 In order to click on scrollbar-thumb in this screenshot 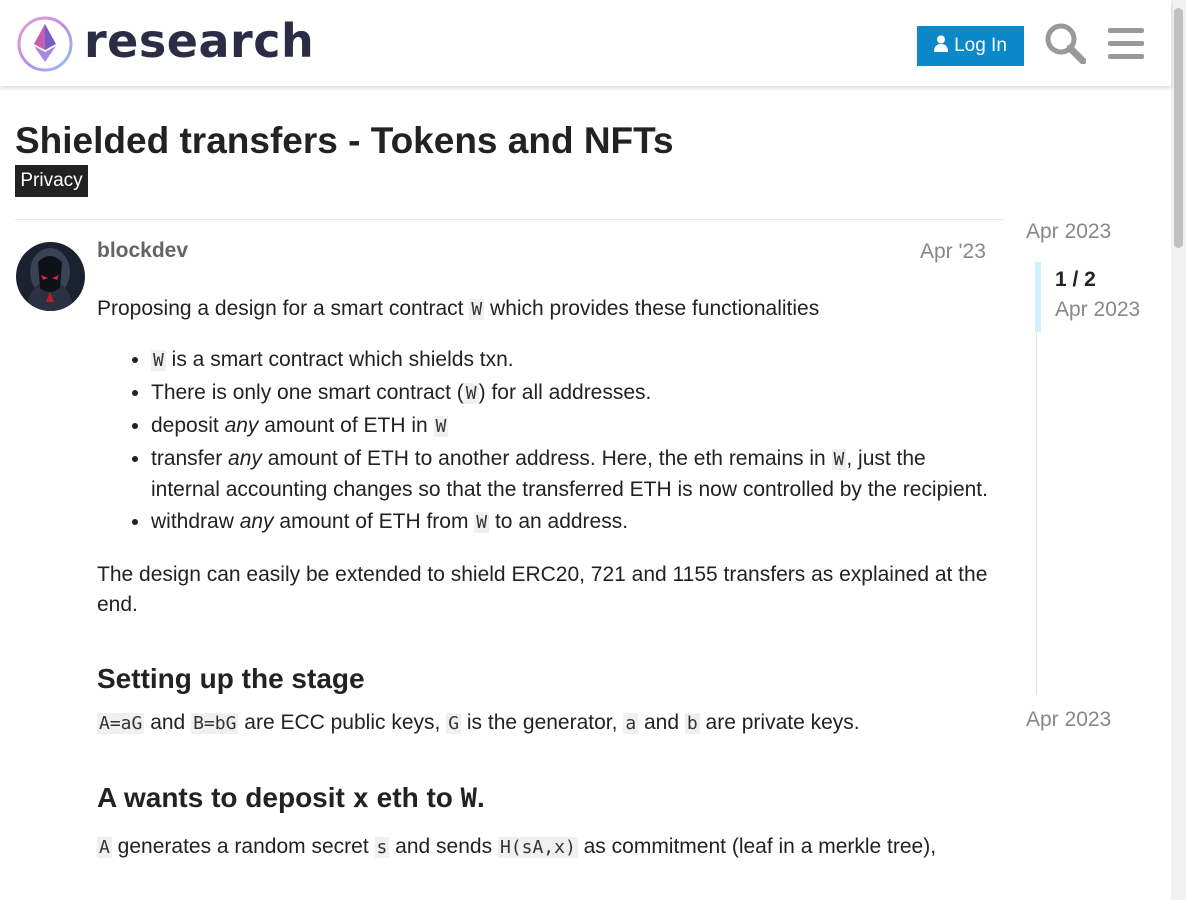, I will do `click(1178, 128)`.